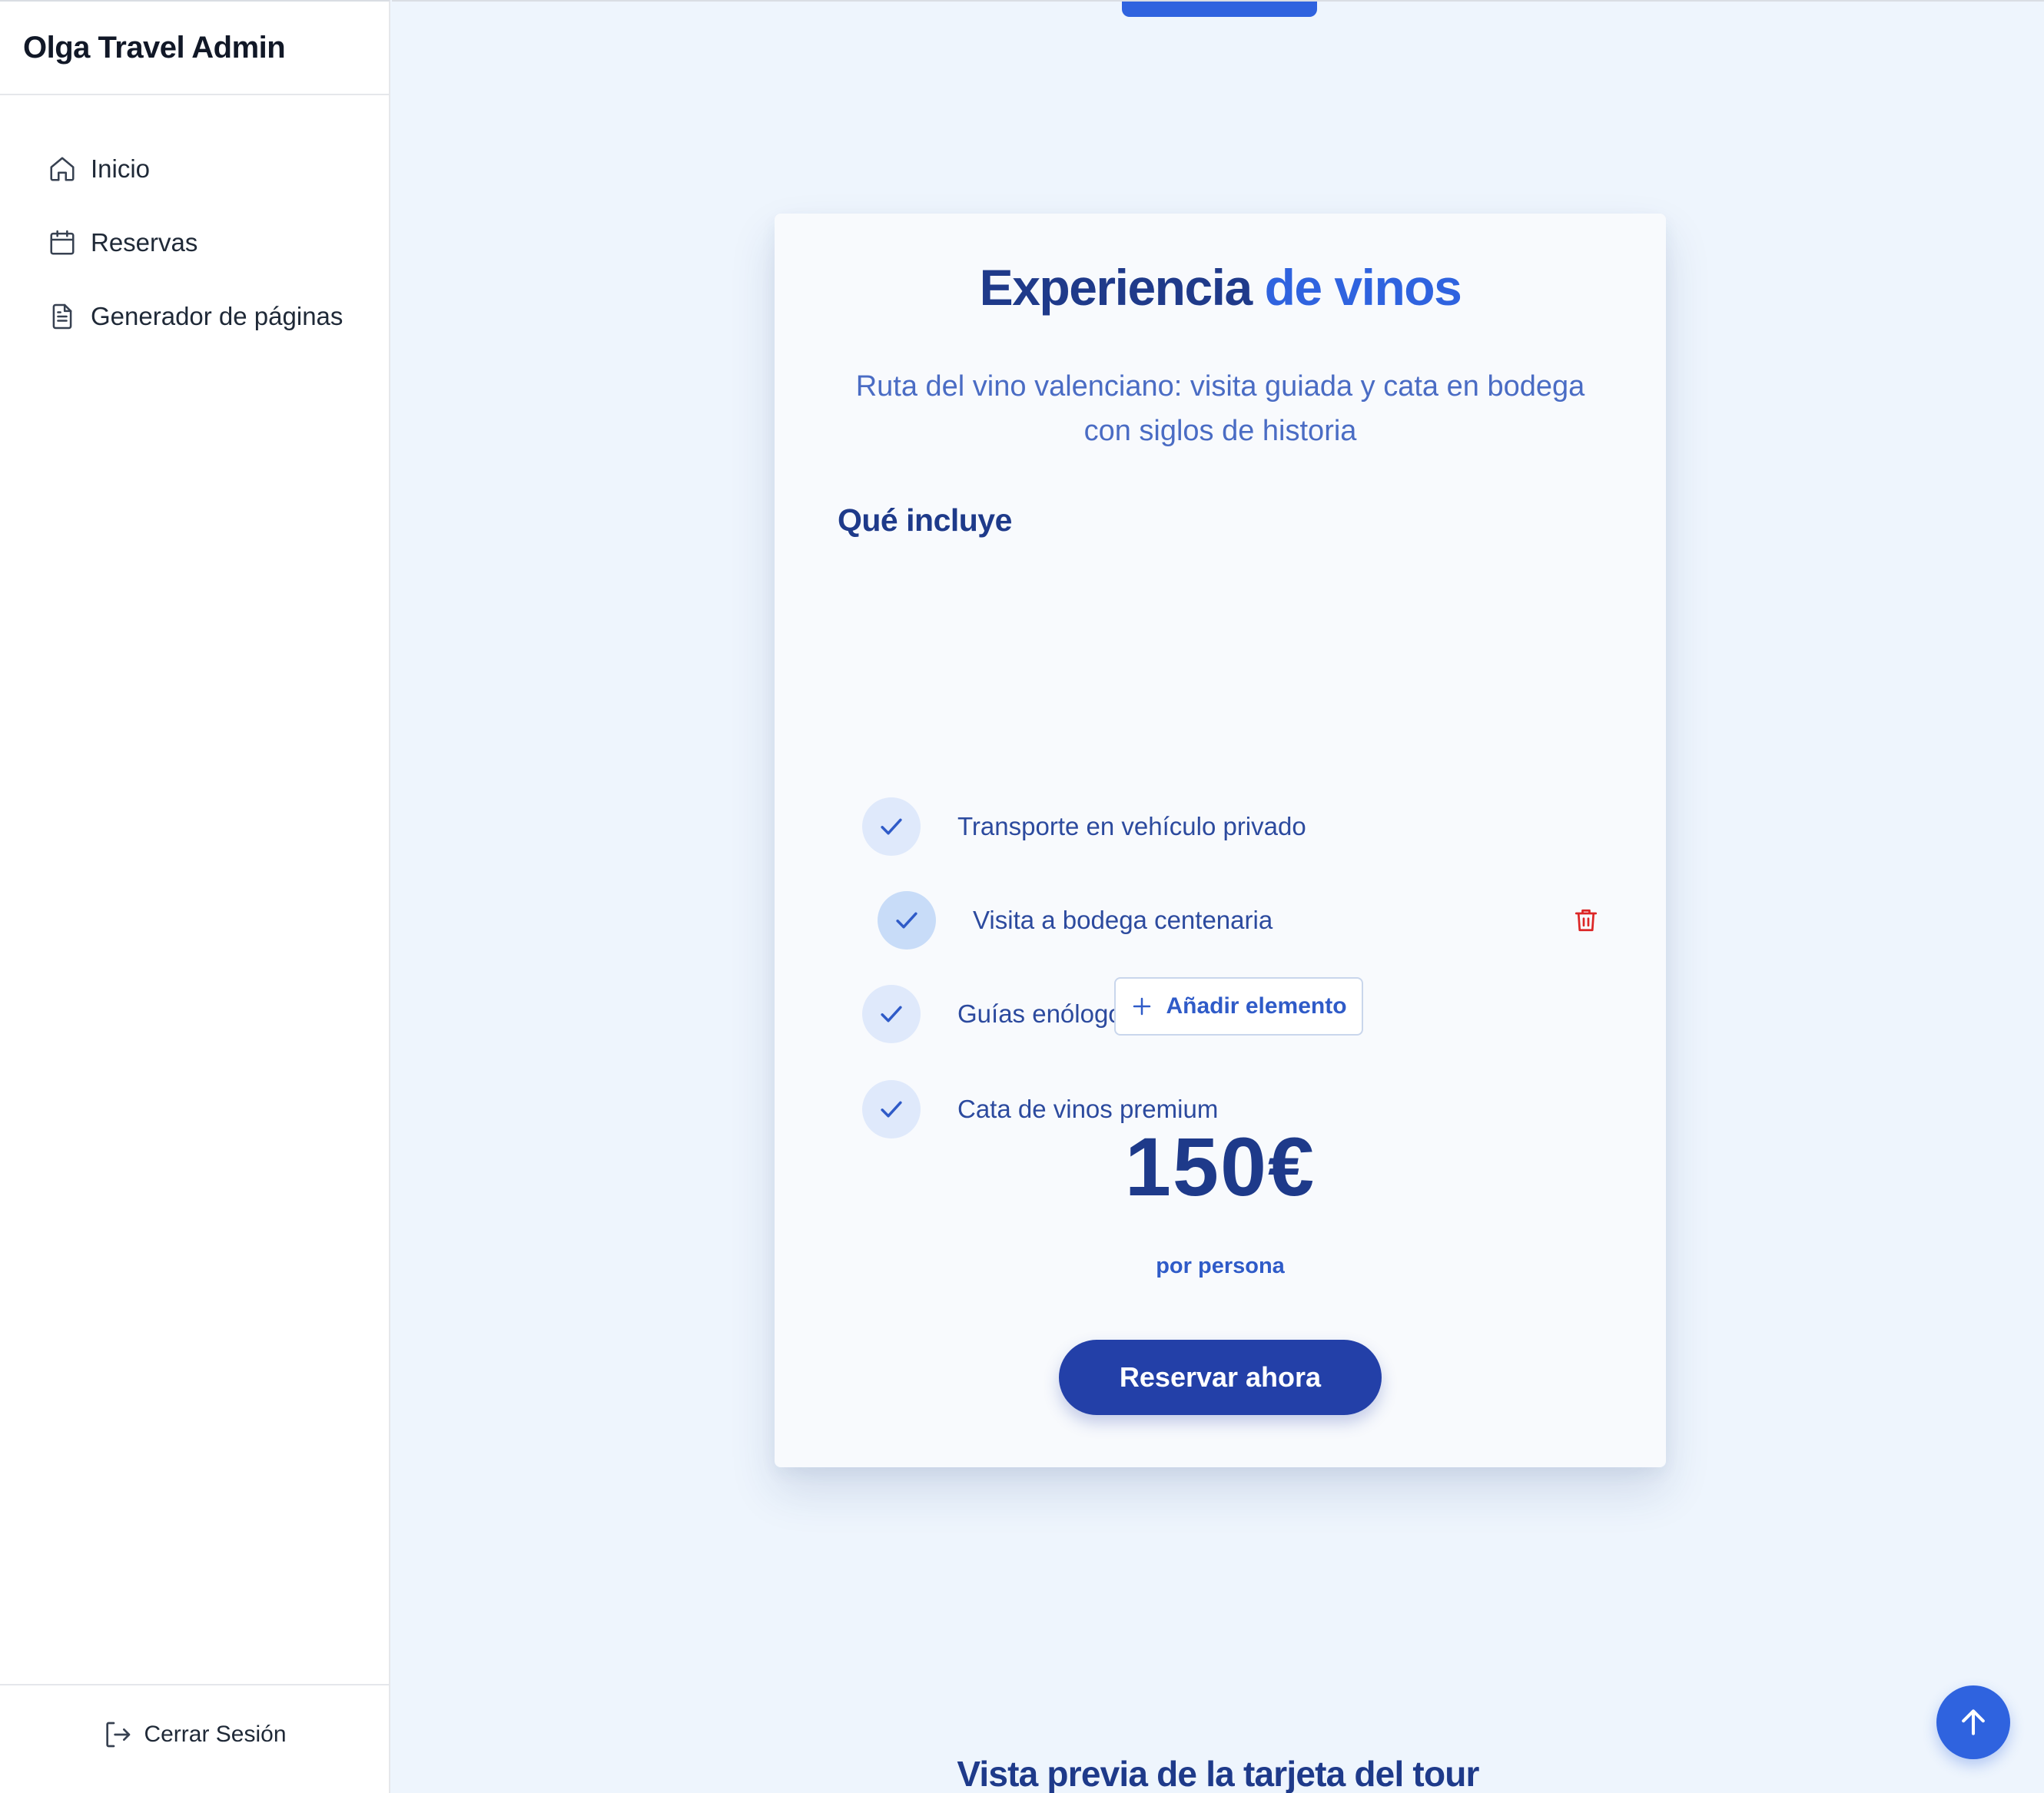 This screenshot has width=2044, height=1793. I want to click on top-button-edge, so click(1219, 9).